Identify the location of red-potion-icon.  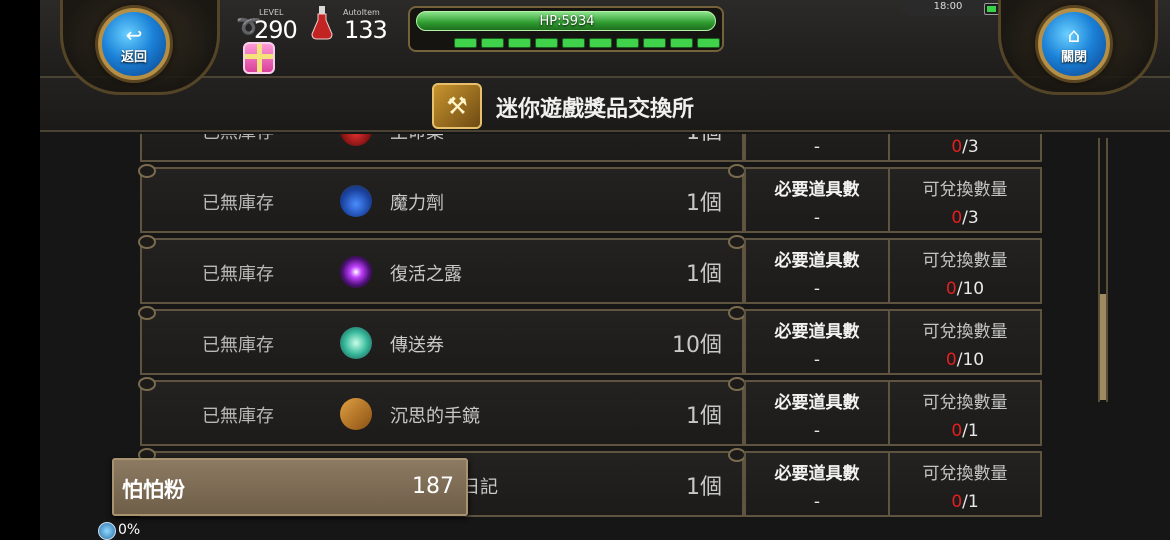
(356, 140).